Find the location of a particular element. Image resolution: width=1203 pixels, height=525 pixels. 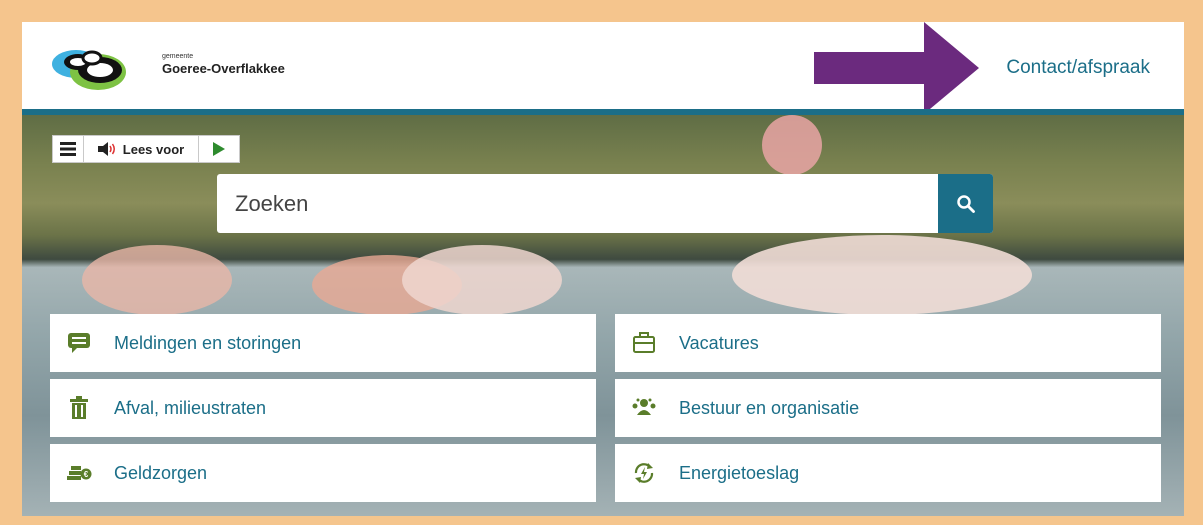

play-icon is located at coordinates (219, 149).